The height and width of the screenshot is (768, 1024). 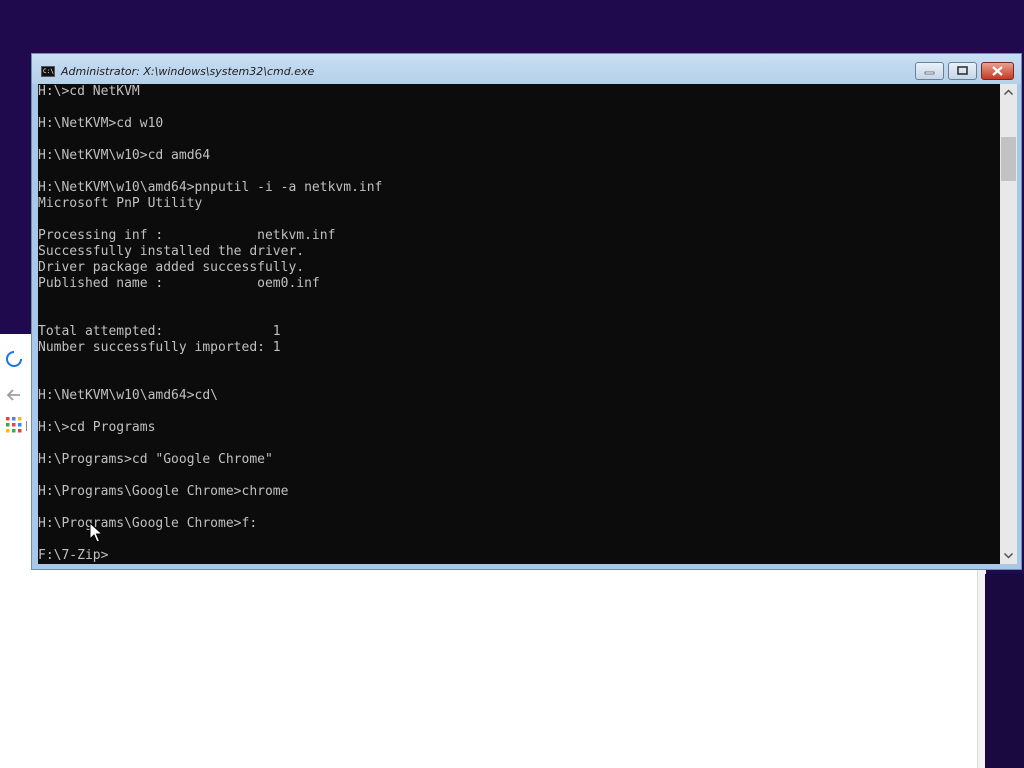 I want to click on back-arrow-icon, so click(x=14, y=395).